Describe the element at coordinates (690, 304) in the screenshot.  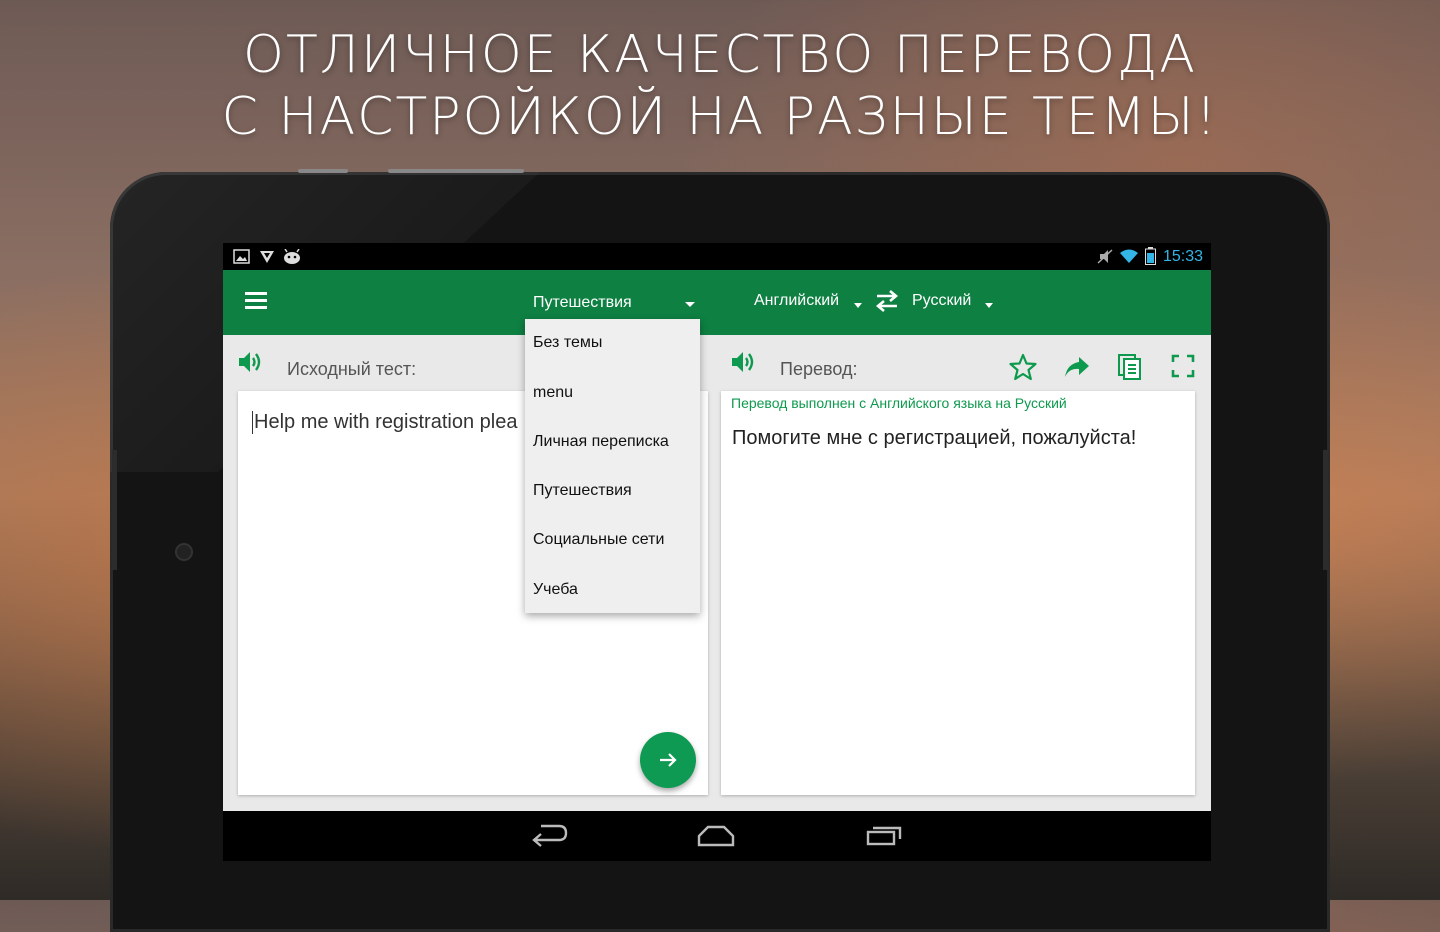
I see `topic-dropdown-caret-icon` at that location.